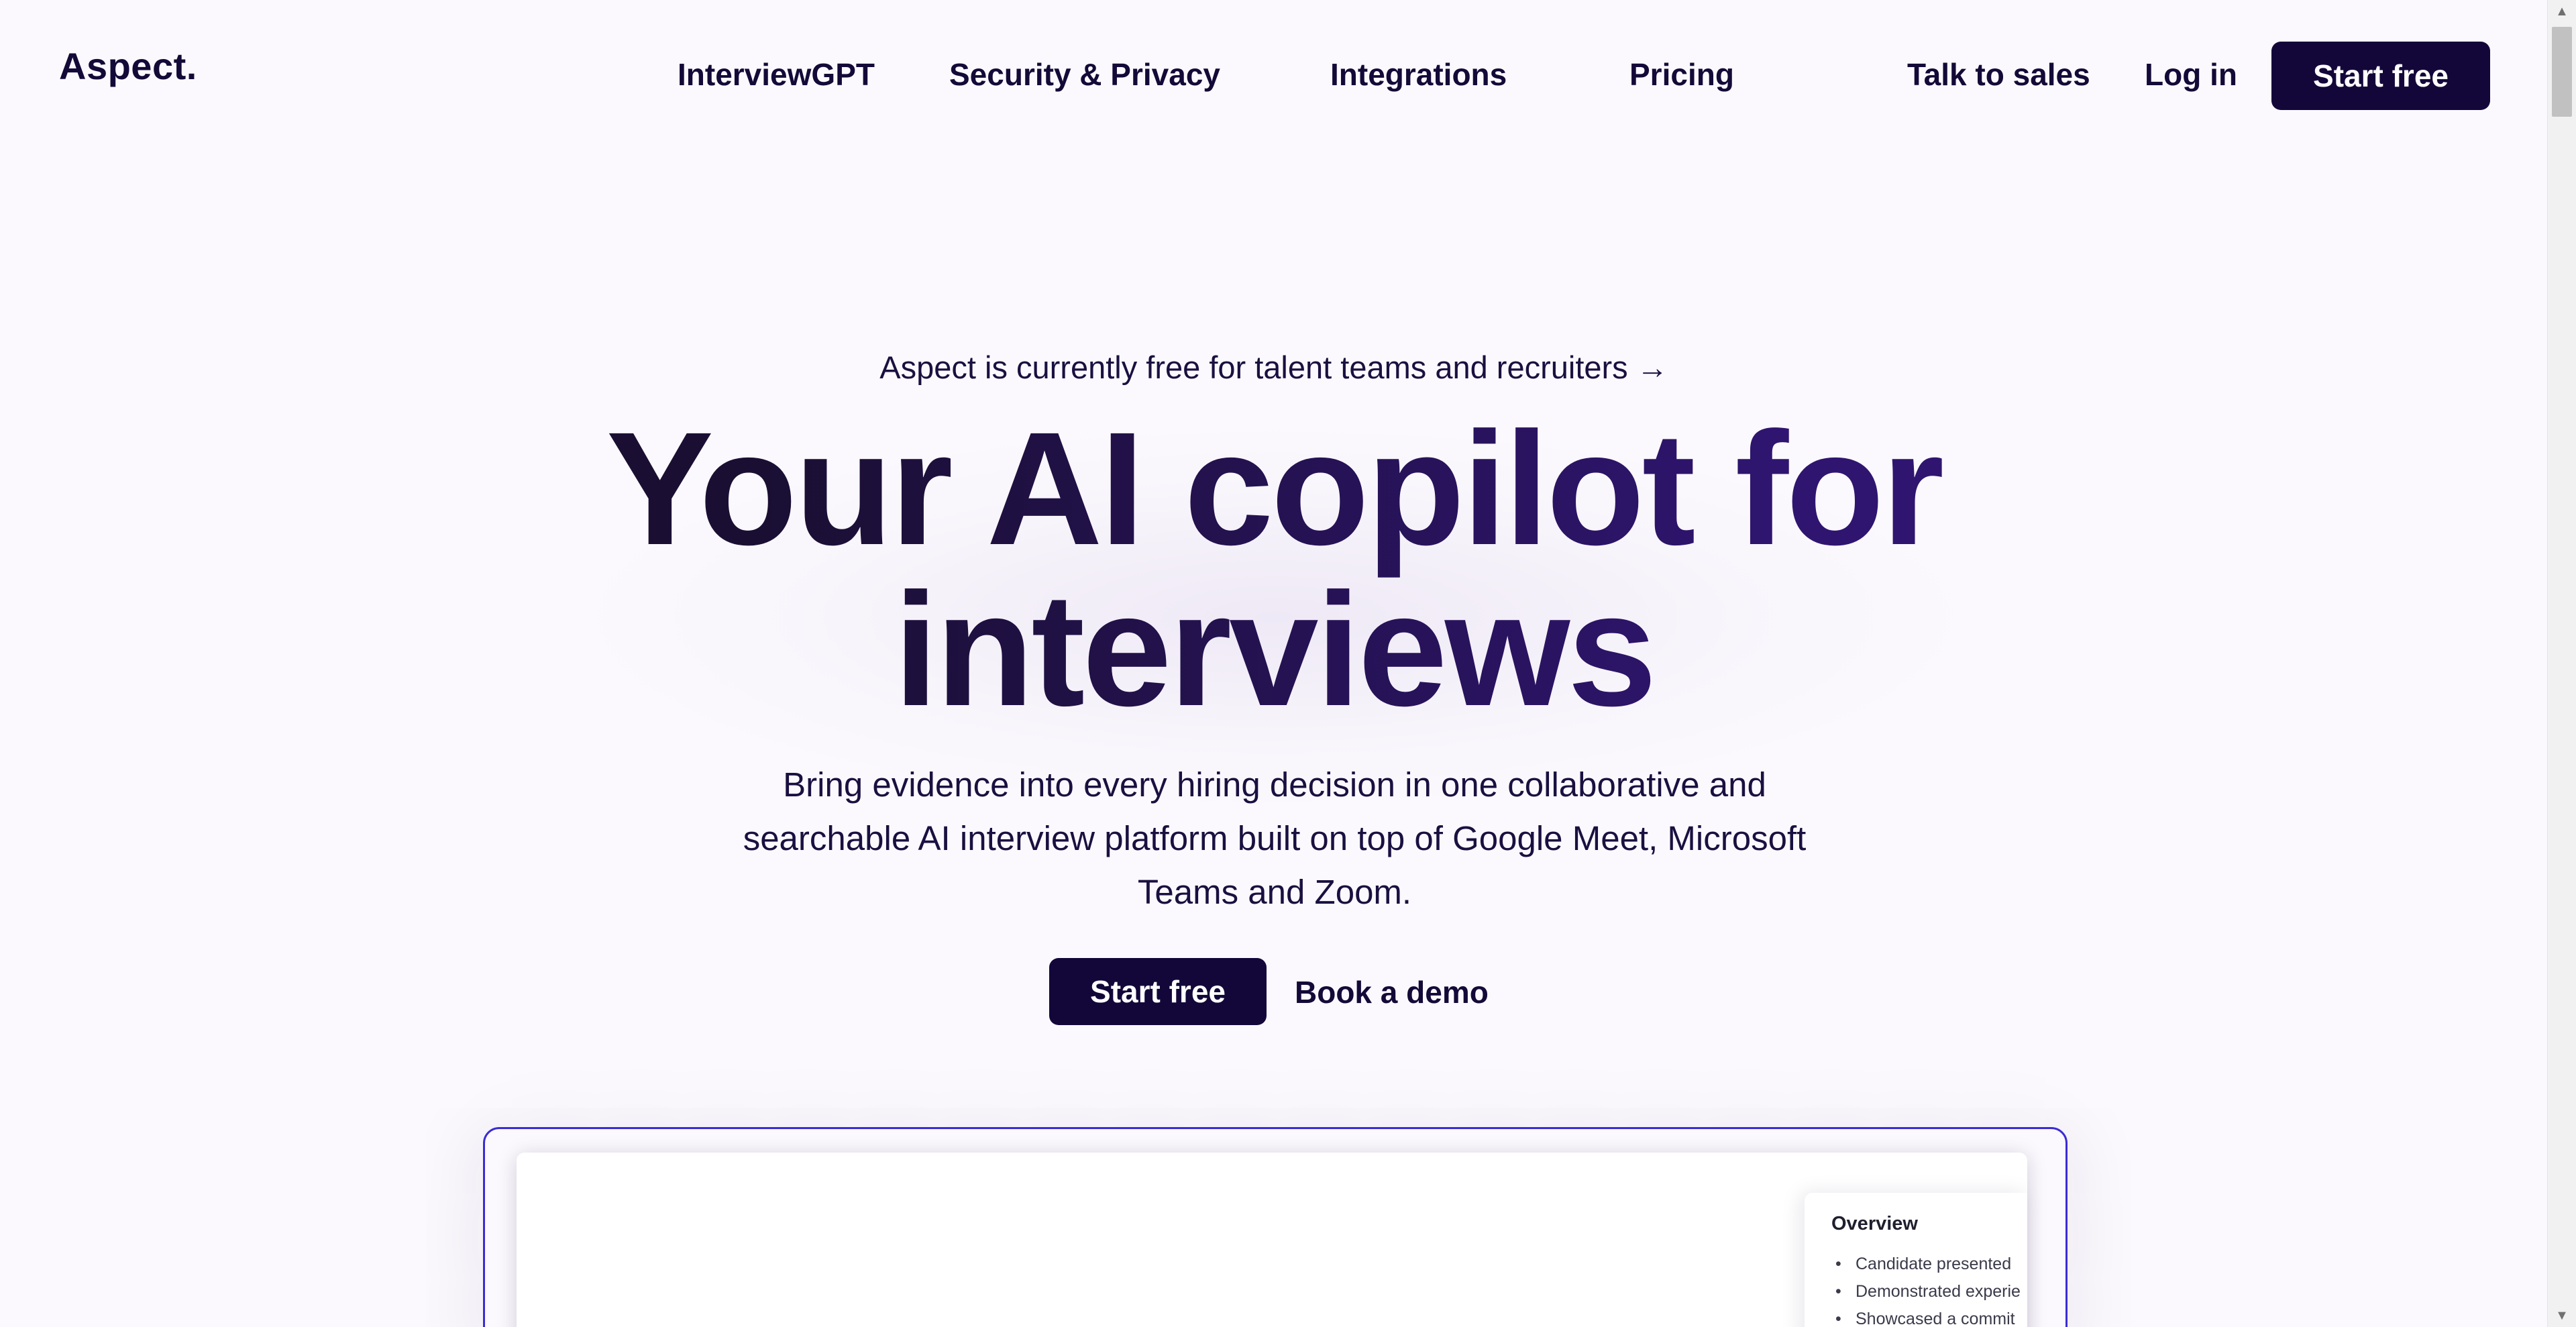  I want to click on header-start-free-button: Start free, so click(2380, 76).